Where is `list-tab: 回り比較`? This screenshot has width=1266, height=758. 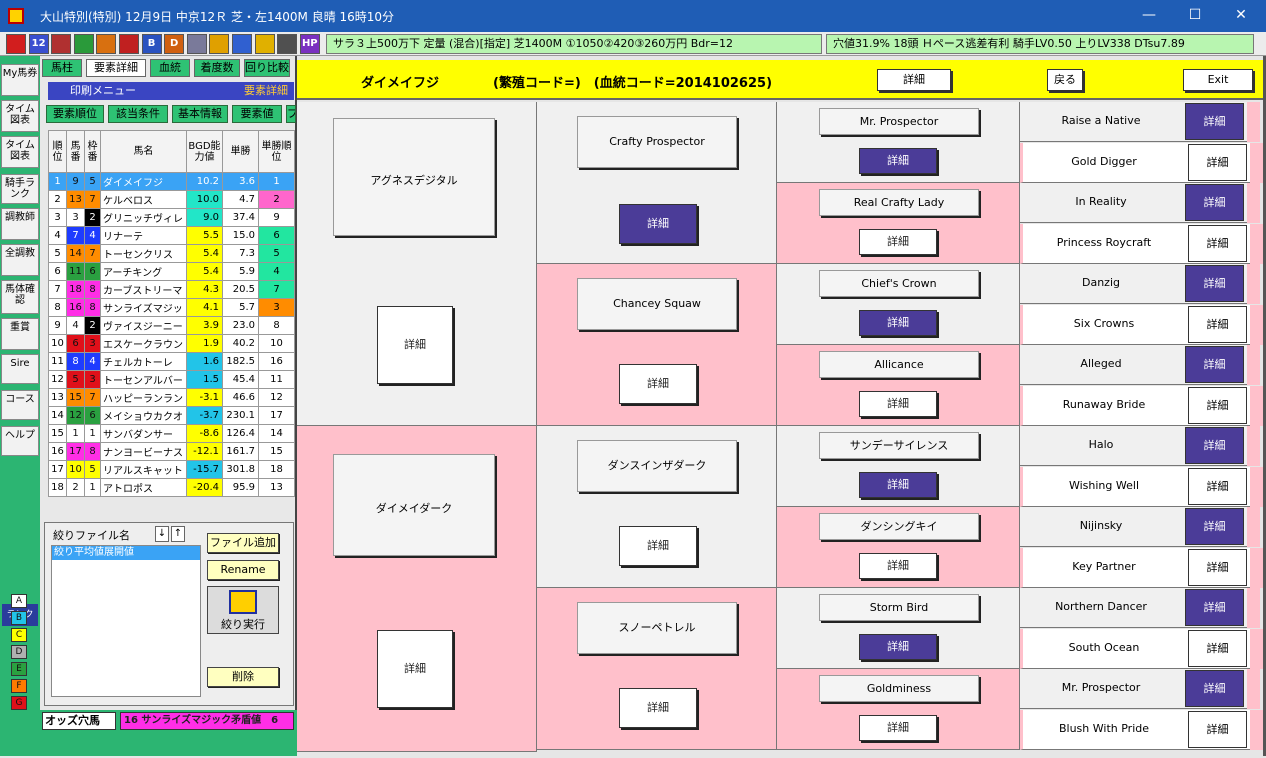 list-tab: 回り比較 is located at coordinates (267, 68).